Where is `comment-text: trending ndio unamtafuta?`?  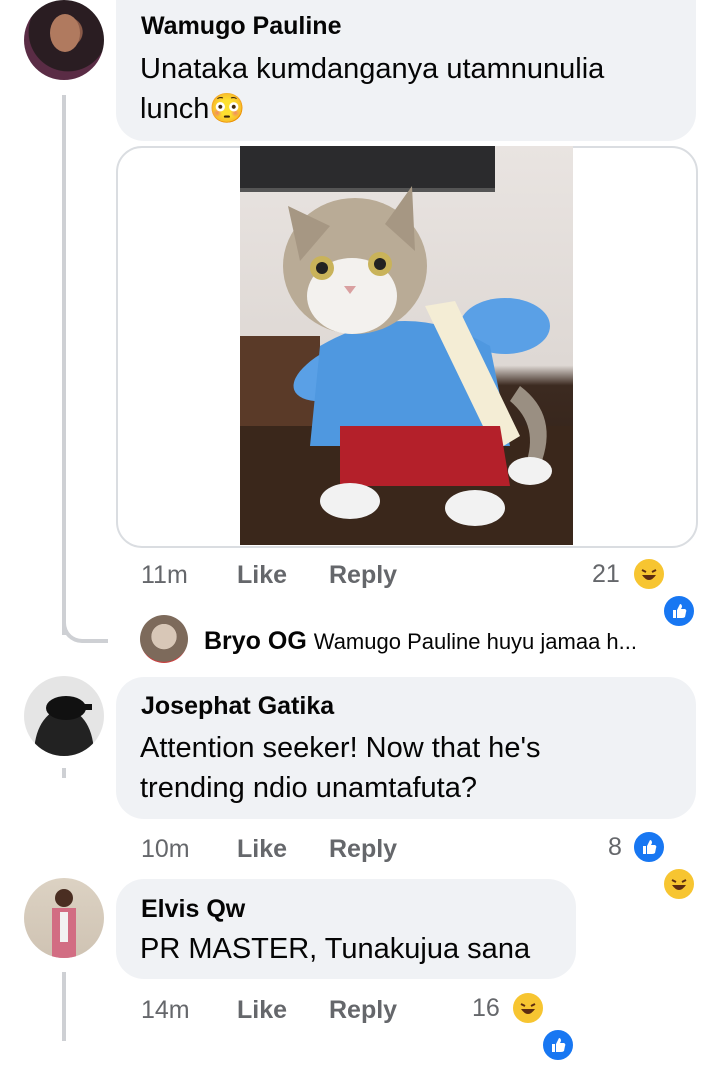 comment-text: trending ndio unamtafuta? is located at coordinates (308, 788).